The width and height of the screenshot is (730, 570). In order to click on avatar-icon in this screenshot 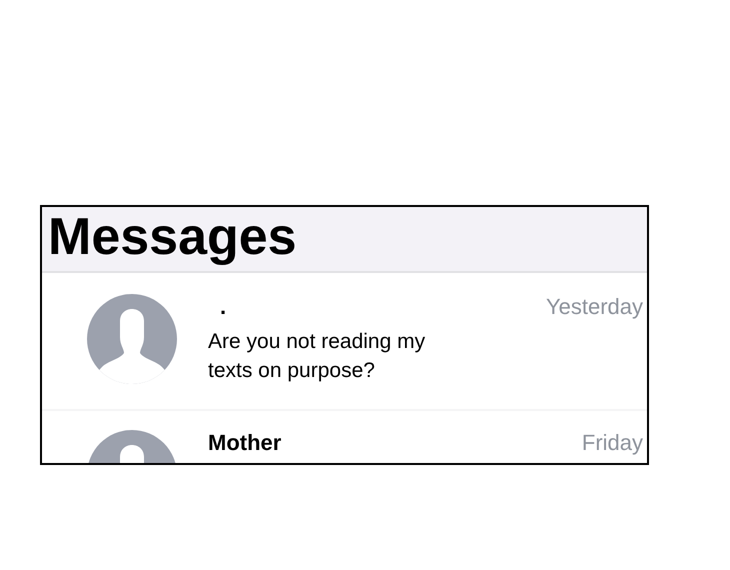, I will do `click(132, 339)`.